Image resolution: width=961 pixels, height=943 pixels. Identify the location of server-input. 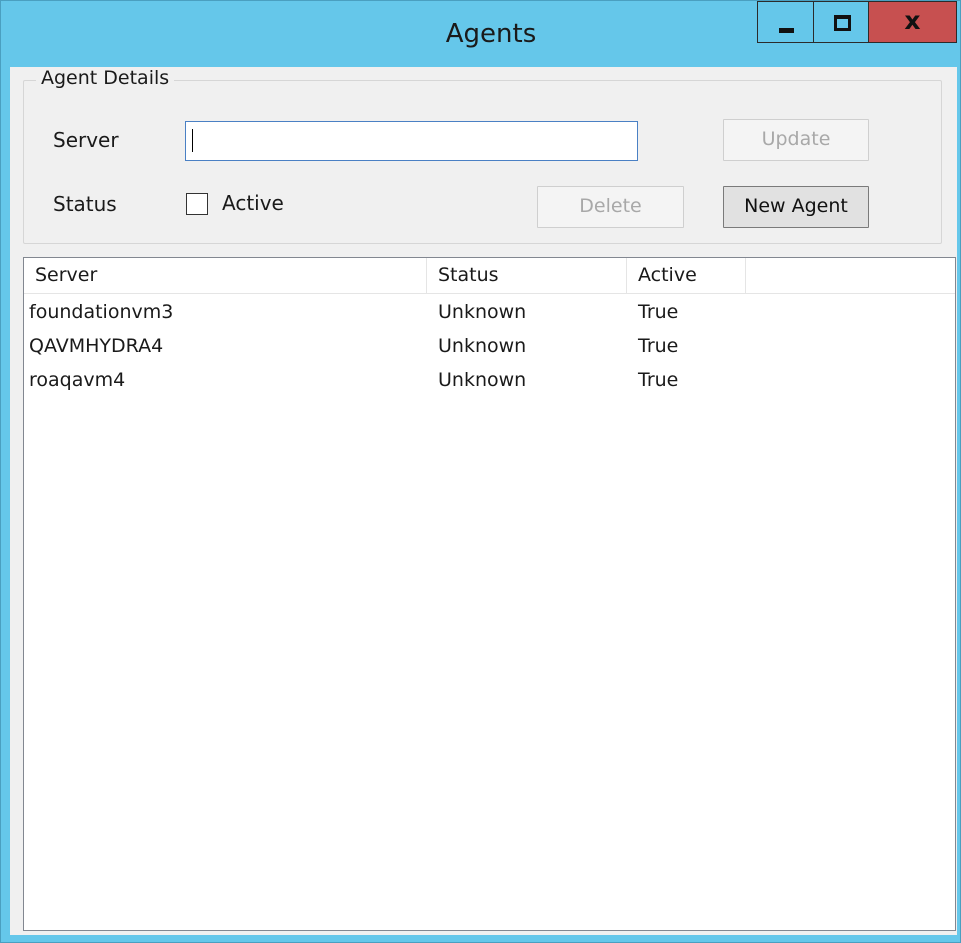
(411, 141).